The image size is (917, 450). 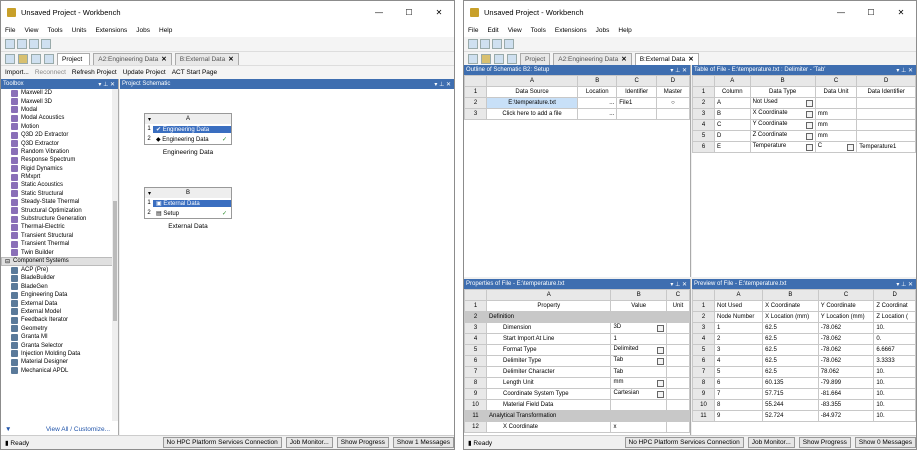 I want to click on cell: 52.724, so click(x=790, y=416).